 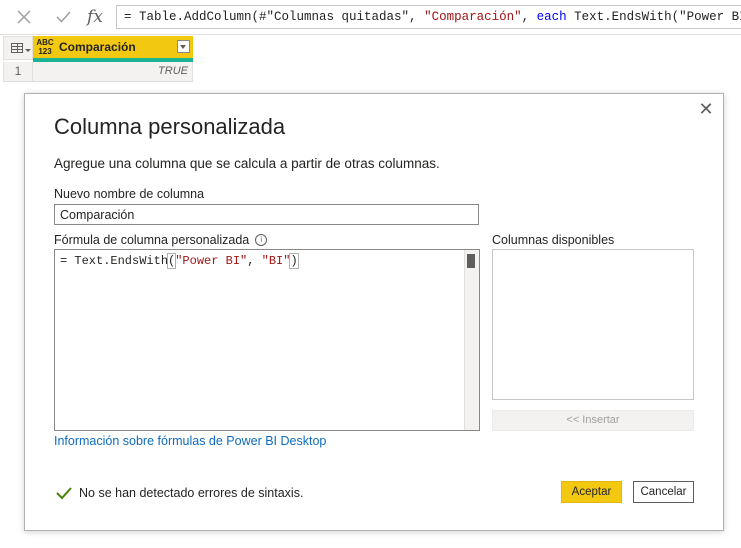 What do you see at coordinates (18, 72) in the screenshot?
I see `row-number: 1` at bounding box center [18, 72].